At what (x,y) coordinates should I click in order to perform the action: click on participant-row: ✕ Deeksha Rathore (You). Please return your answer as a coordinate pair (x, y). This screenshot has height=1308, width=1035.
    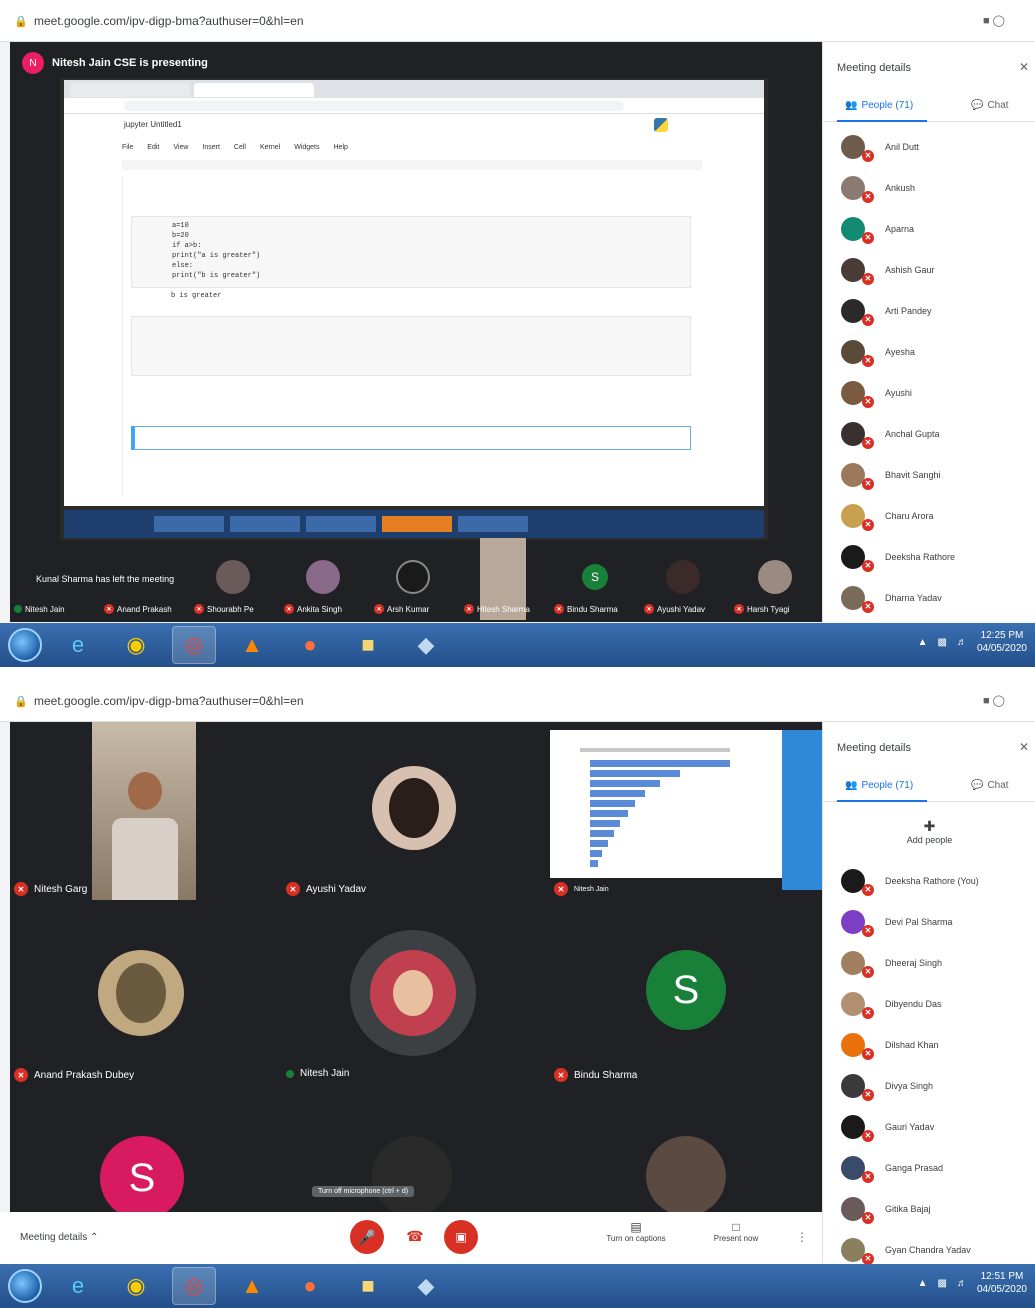
    Looking at the image, I should click on (929, 880).